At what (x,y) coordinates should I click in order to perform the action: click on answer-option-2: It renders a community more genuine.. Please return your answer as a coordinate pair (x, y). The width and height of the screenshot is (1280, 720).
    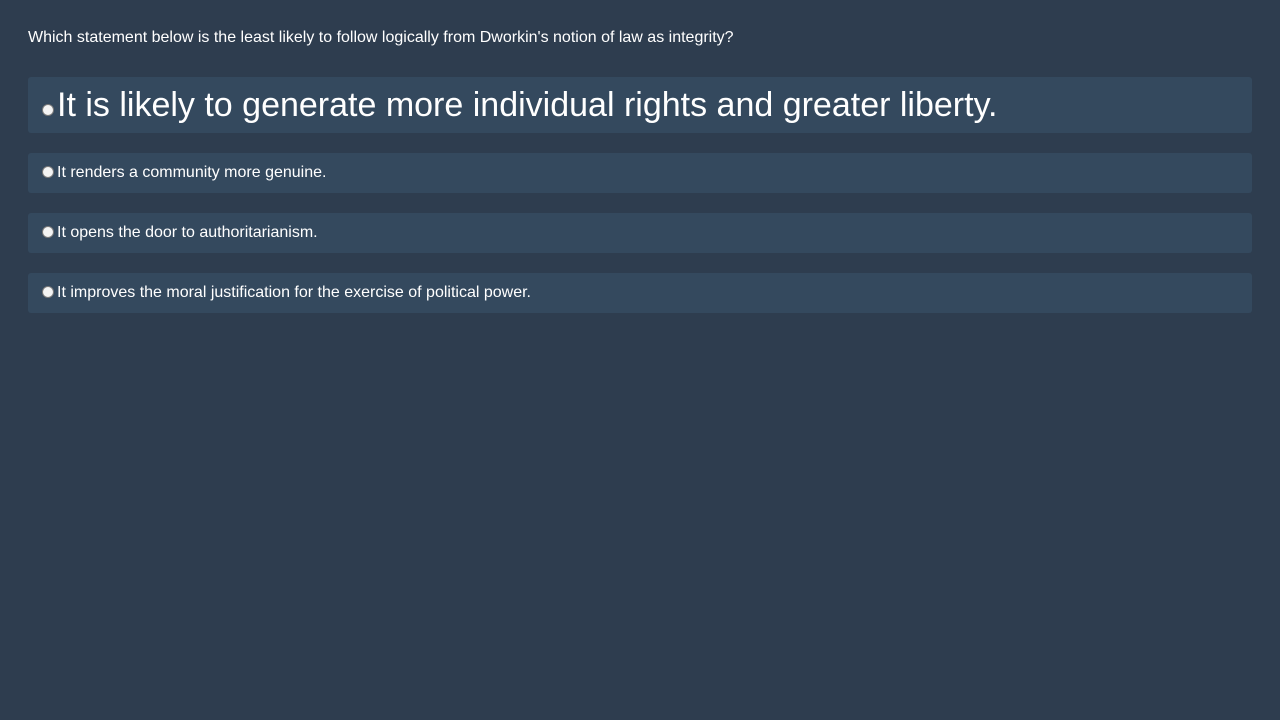
    Looking at the image, I should click on (640, 173).